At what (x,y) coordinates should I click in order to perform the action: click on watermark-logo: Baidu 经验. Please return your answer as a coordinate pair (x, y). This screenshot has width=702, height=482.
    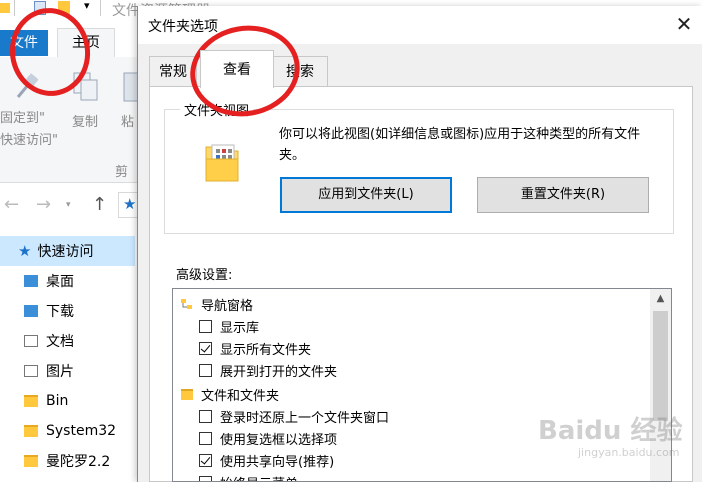
    Looking at the image, I should click on (610, 431).